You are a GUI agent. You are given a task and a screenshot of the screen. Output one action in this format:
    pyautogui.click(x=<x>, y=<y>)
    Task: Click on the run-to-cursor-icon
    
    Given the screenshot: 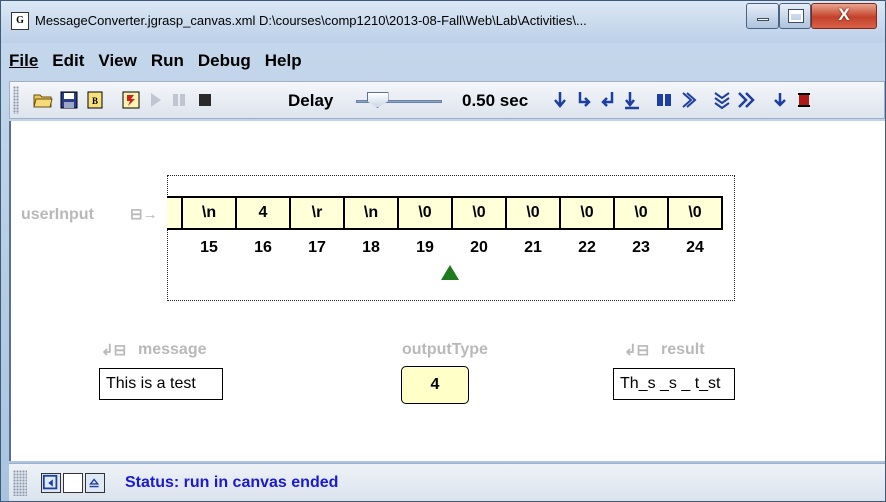 What is the action you would take?
    pyautogui.click(x=632, y=100)
    